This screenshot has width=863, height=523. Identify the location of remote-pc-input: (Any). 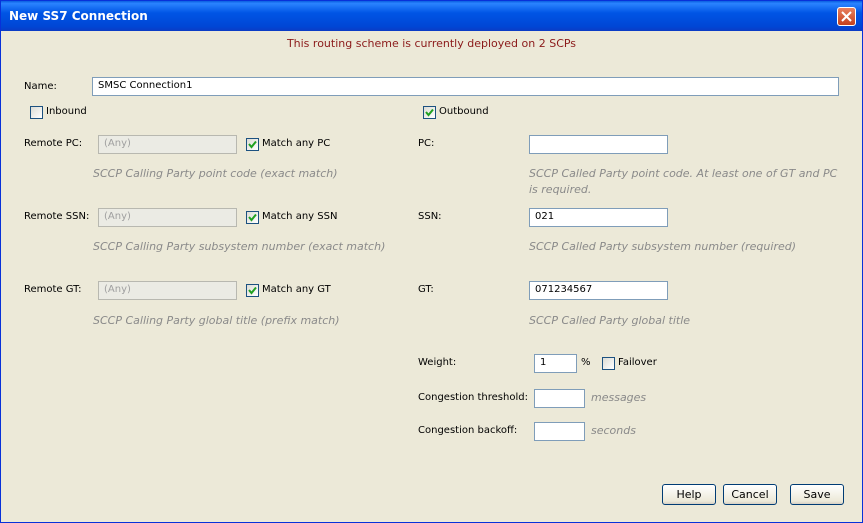
(167, 144).